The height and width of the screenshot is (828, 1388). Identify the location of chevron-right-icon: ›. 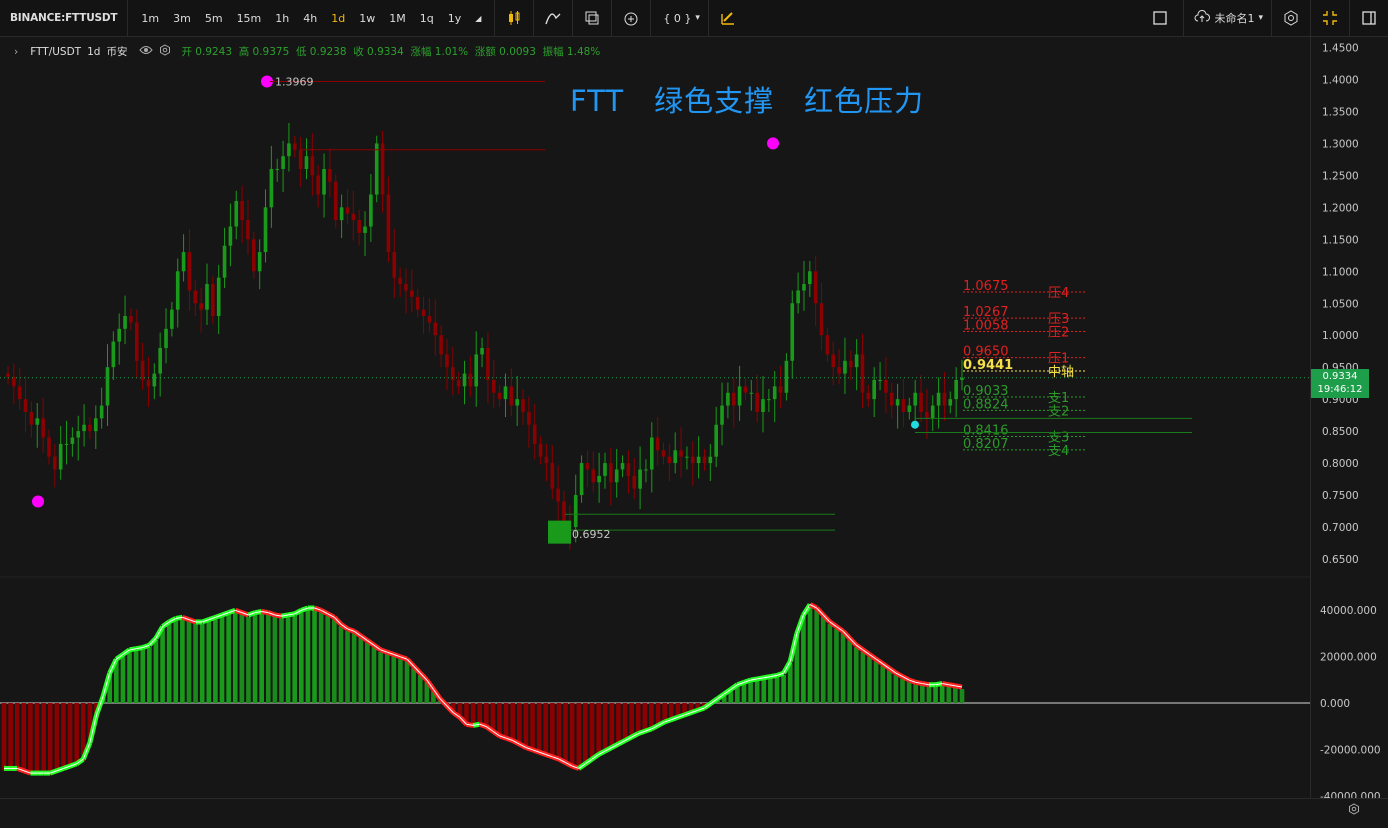
(16, 52).